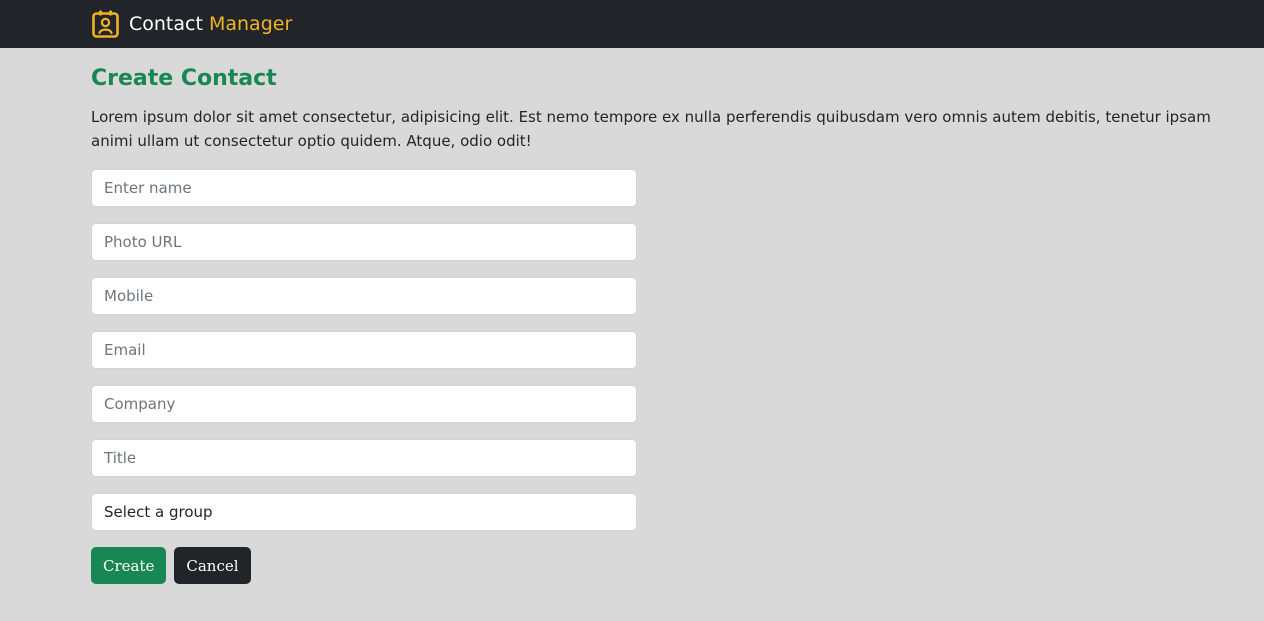  Describe the element at coordinates (250, 23) in the screenshot. I see `brand-word-manager: Manager` at that location.